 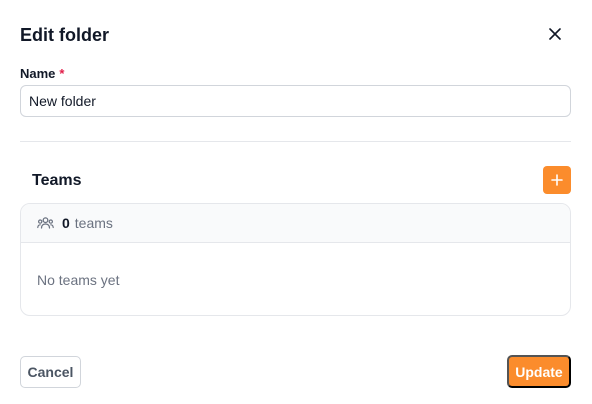 I want to click on users-icon, so click(x=45, y=223).